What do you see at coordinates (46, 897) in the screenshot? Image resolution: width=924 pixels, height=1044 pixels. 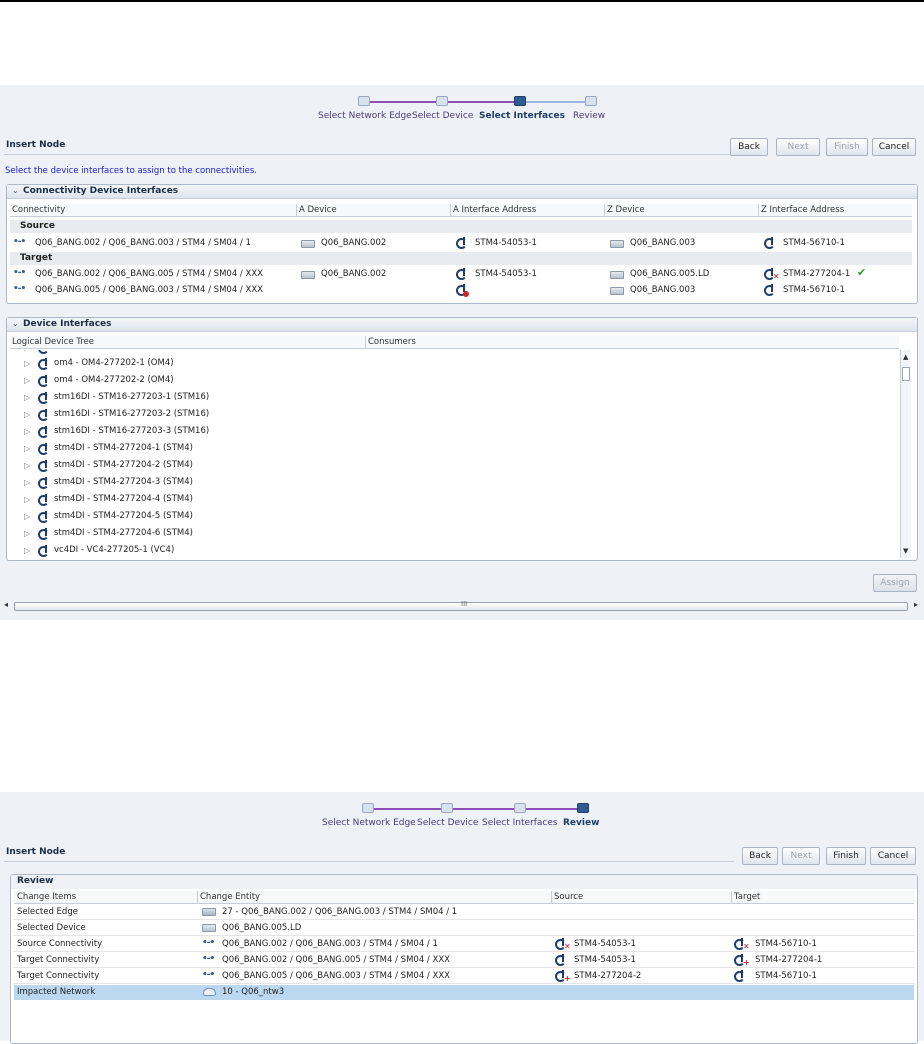 I see `column-header-change-items: Change Items` at bounding box center [46, 897].